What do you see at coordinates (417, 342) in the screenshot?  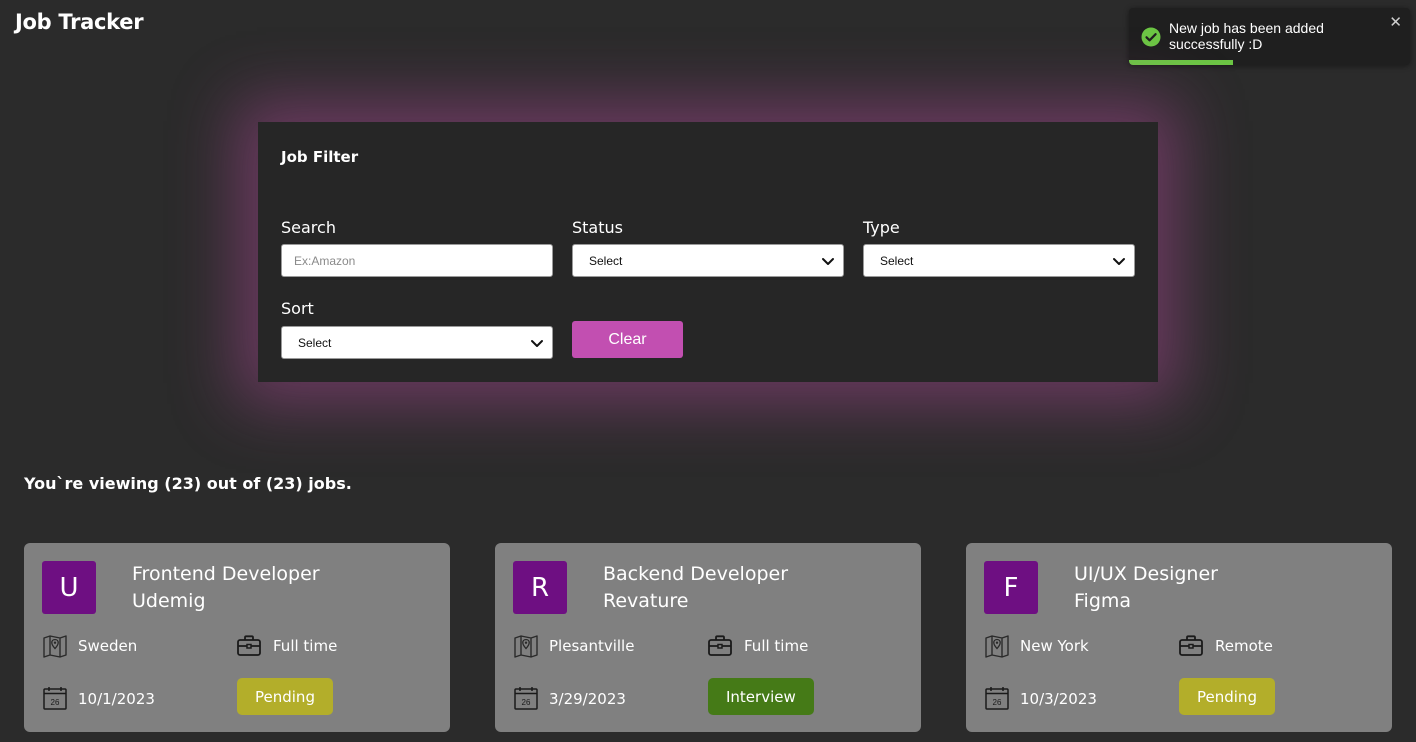 I see `sort-select: Select` at bounding box center [417, 342].